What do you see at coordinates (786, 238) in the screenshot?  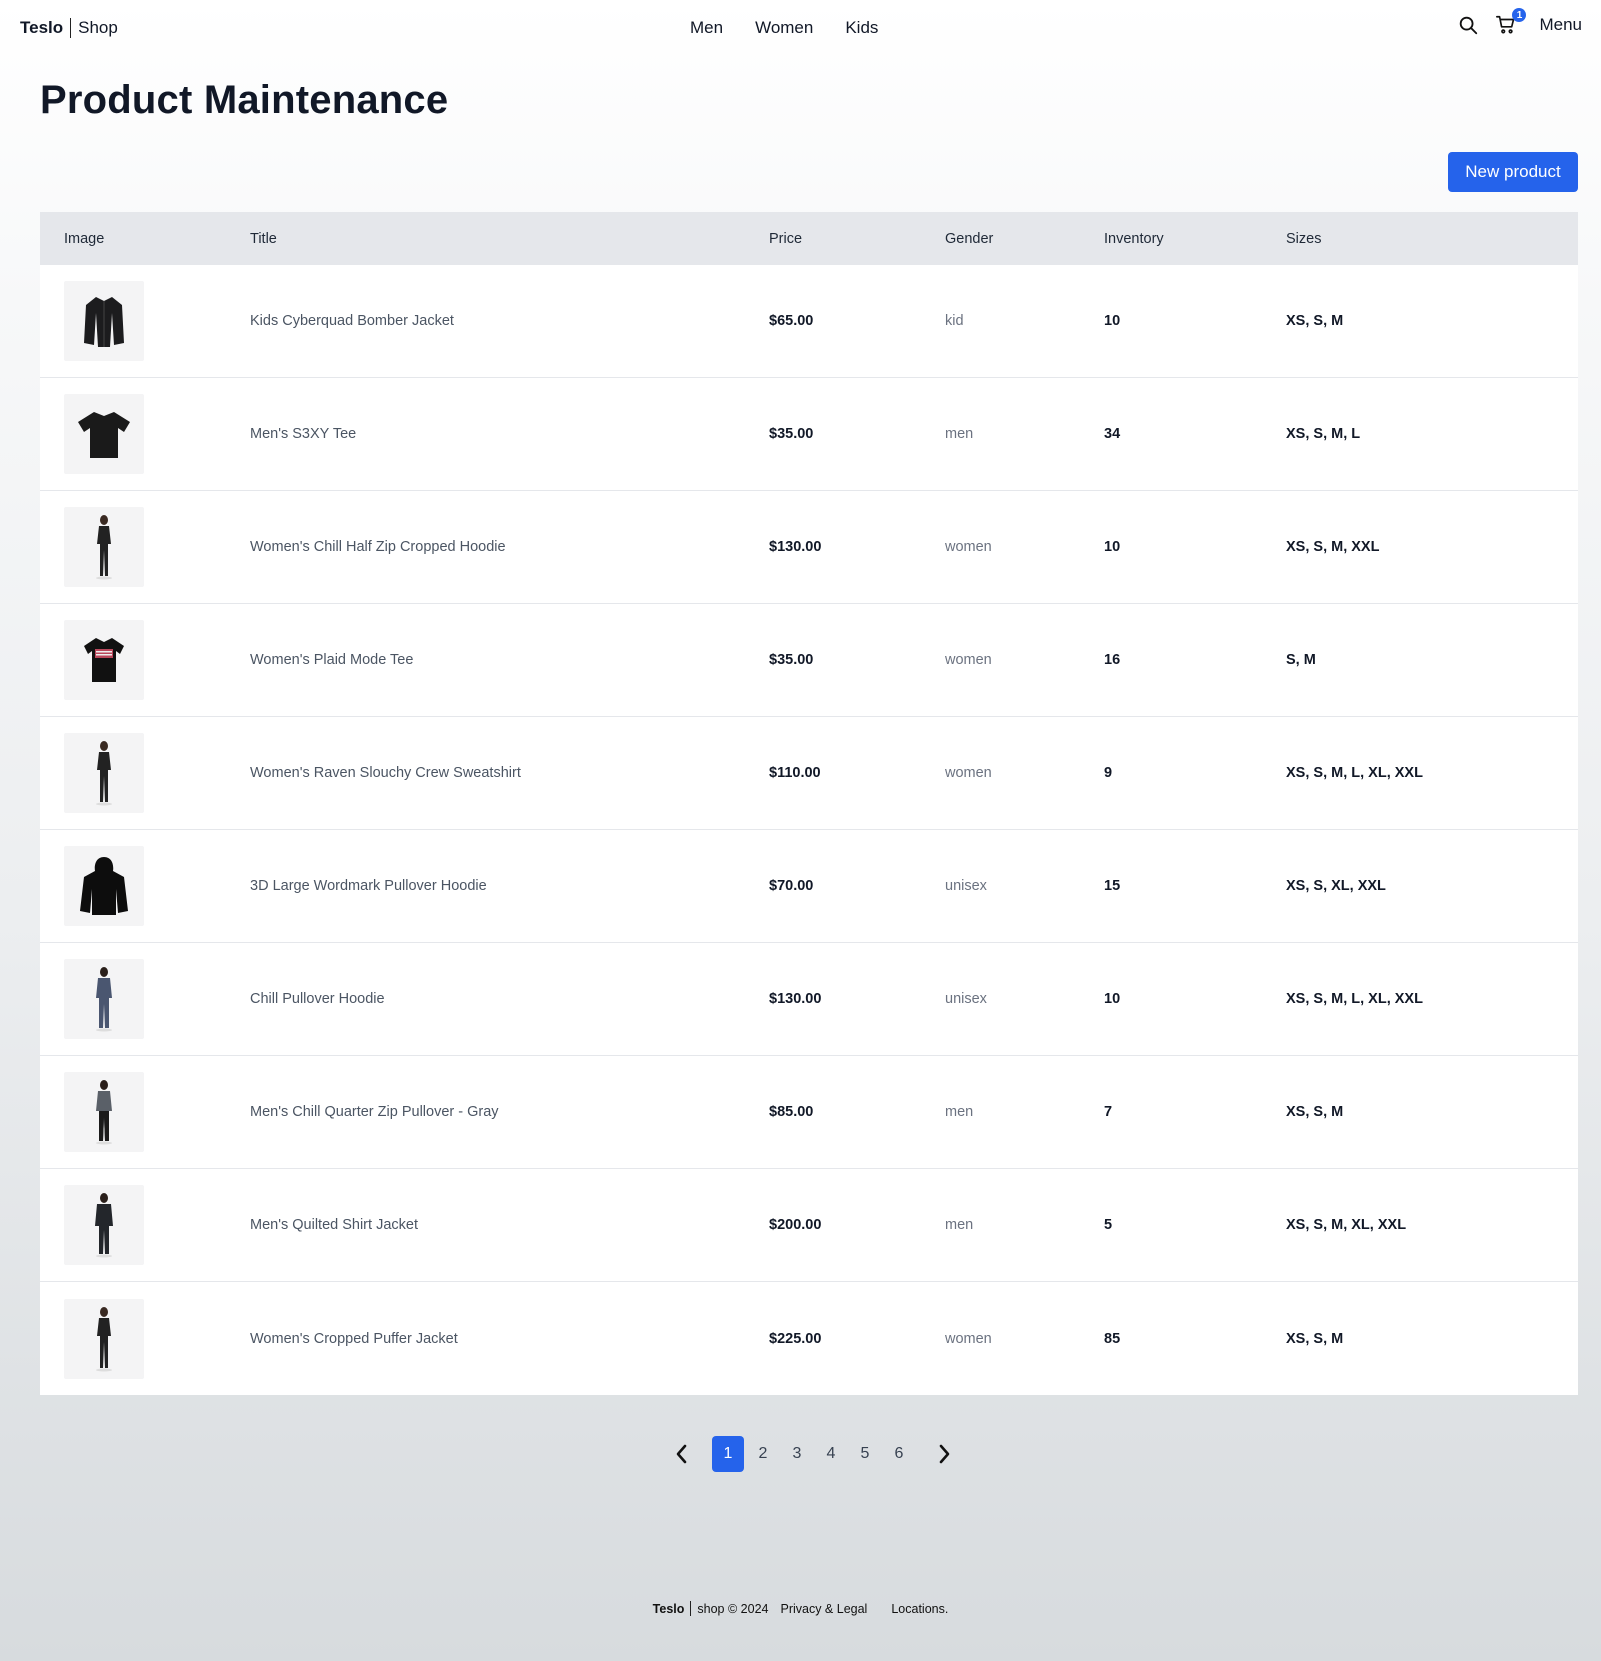 I see `column-header-price: Price` at bounding box center [786, 238].